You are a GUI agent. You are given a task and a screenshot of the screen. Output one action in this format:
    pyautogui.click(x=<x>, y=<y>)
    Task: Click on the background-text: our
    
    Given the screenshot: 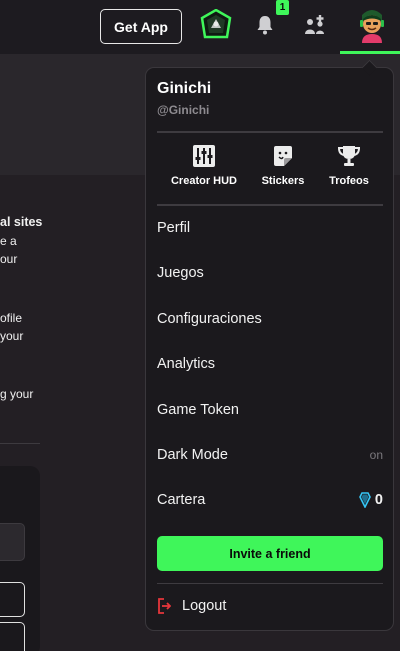 What is the action you would take?
    pyautogui.click(x=9, y=259)
    